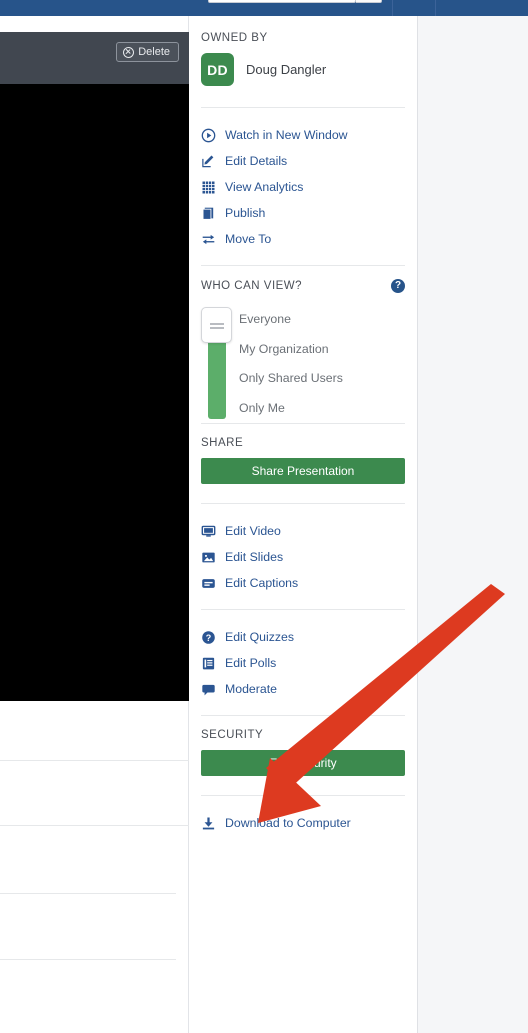 This screenshot has height=1033, width=528. Describe the element at coordinates (264, 187) in the screenshot. I see `menu-item-label: View Analytics` at that location.